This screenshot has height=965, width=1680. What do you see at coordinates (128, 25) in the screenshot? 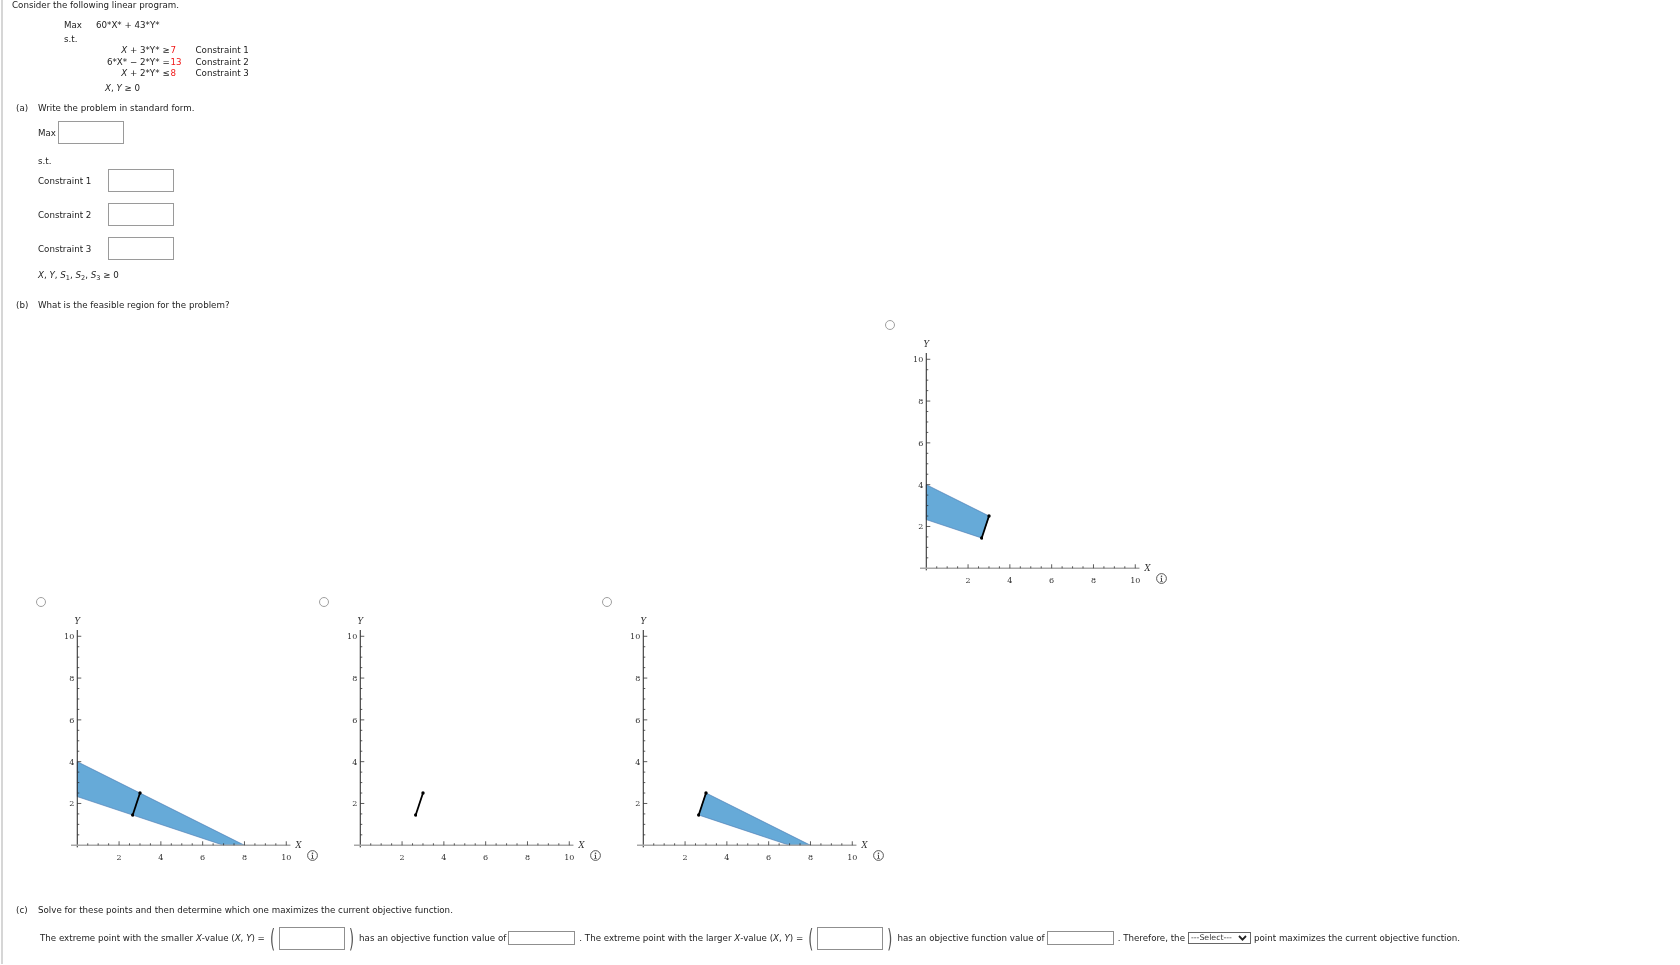
I see `objective-expression: 60*X* + 43*Y*` at bounding box center [128, 25].